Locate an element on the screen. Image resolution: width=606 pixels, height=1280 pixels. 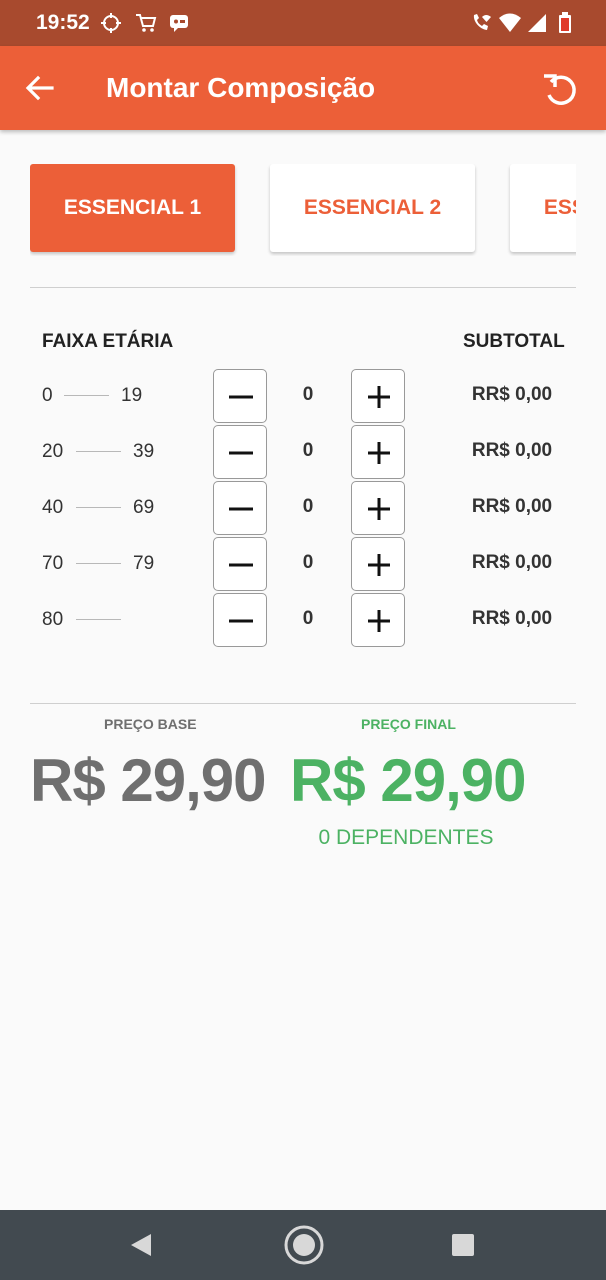
system-nav-bar is located at coordinates (303, 1245).